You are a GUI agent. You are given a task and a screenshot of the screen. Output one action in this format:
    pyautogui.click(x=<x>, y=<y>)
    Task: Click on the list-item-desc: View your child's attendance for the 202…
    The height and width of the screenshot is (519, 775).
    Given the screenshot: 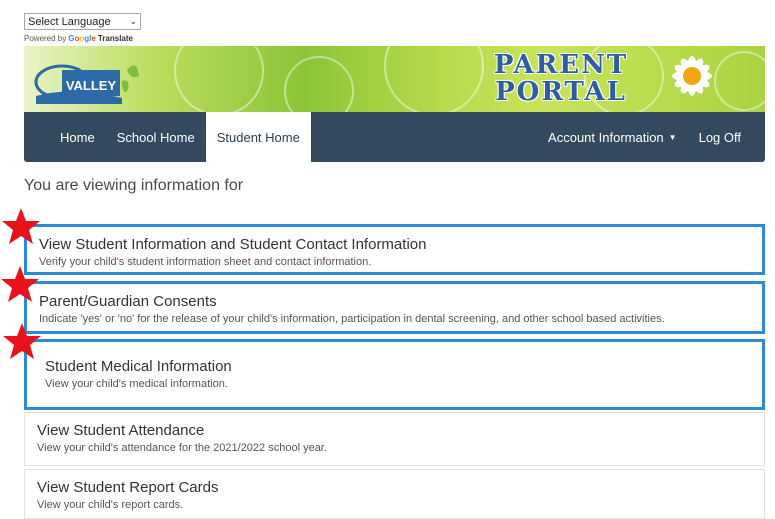 What is the action you would take?
    pyautogui.click(x=182, y=448)
    